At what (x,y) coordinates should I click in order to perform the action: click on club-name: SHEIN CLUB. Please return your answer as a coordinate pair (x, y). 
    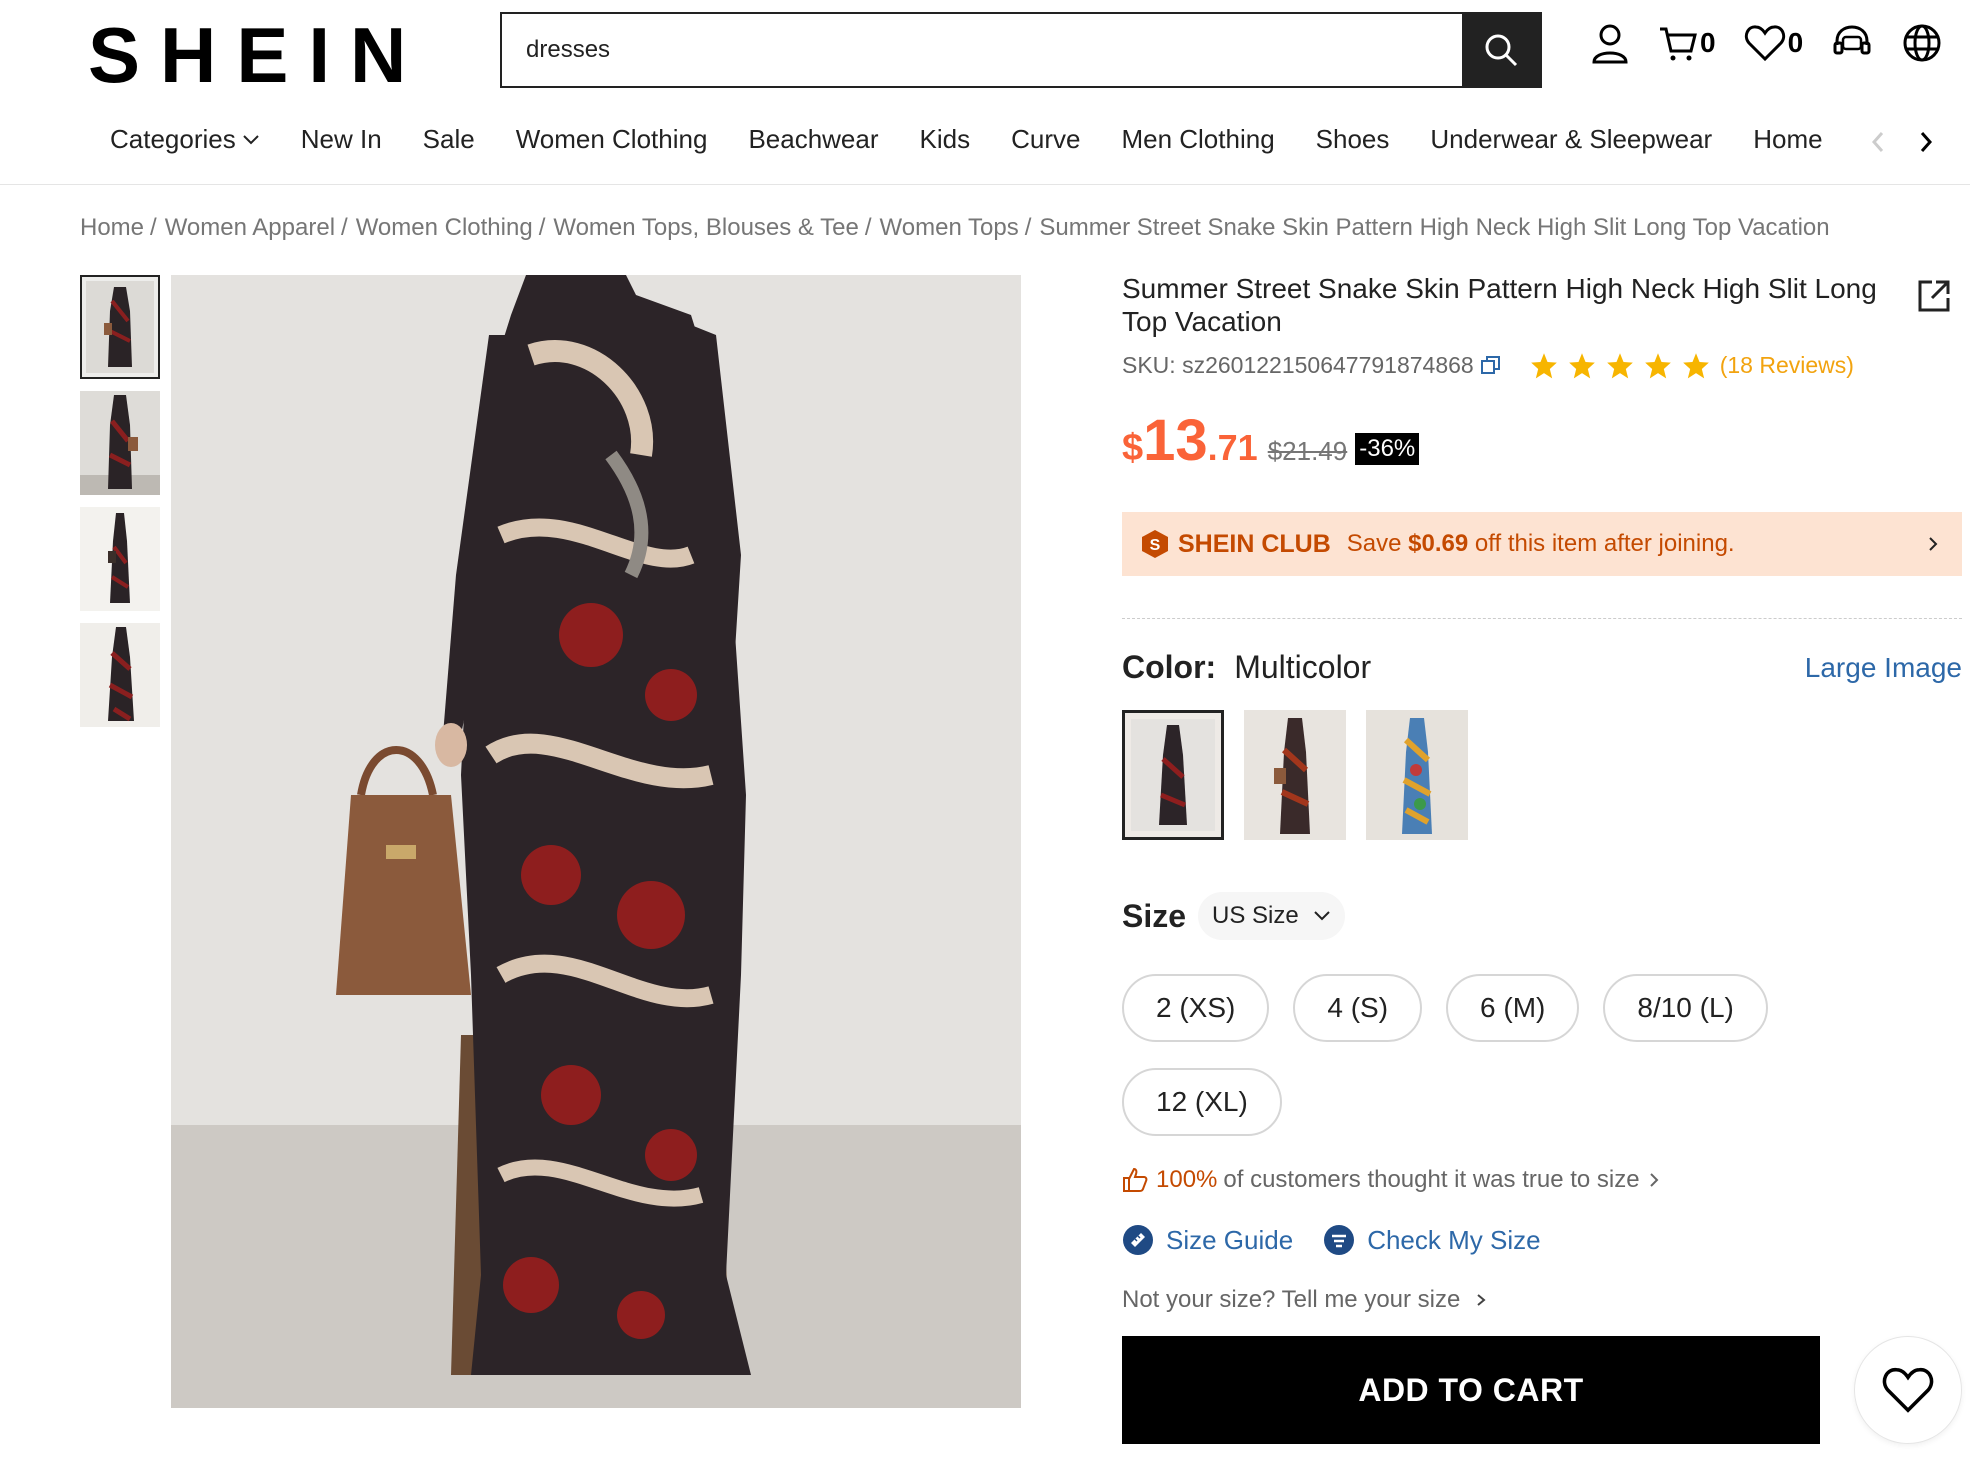
    Looking at the image, I should click on (1254, 543).